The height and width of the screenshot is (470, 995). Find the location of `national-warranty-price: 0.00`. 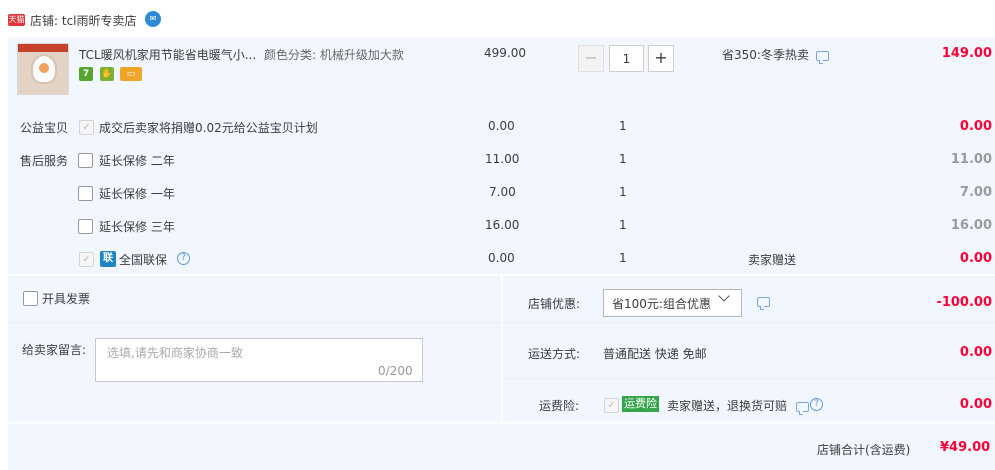

national-warranty-price: 0.00 is located at coordinates (501, 258).